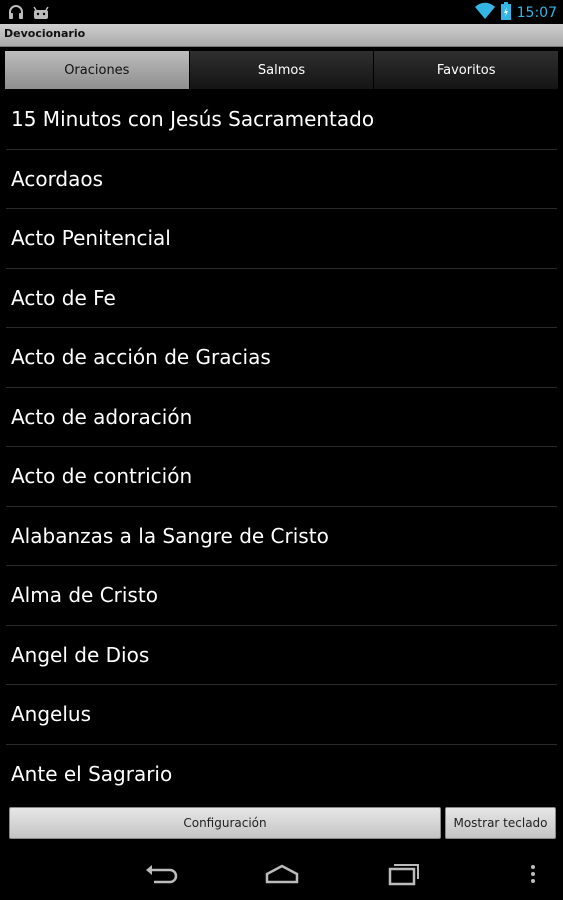  I want to click on list-item: Acto de acción de Gracias, so click(281, 358).